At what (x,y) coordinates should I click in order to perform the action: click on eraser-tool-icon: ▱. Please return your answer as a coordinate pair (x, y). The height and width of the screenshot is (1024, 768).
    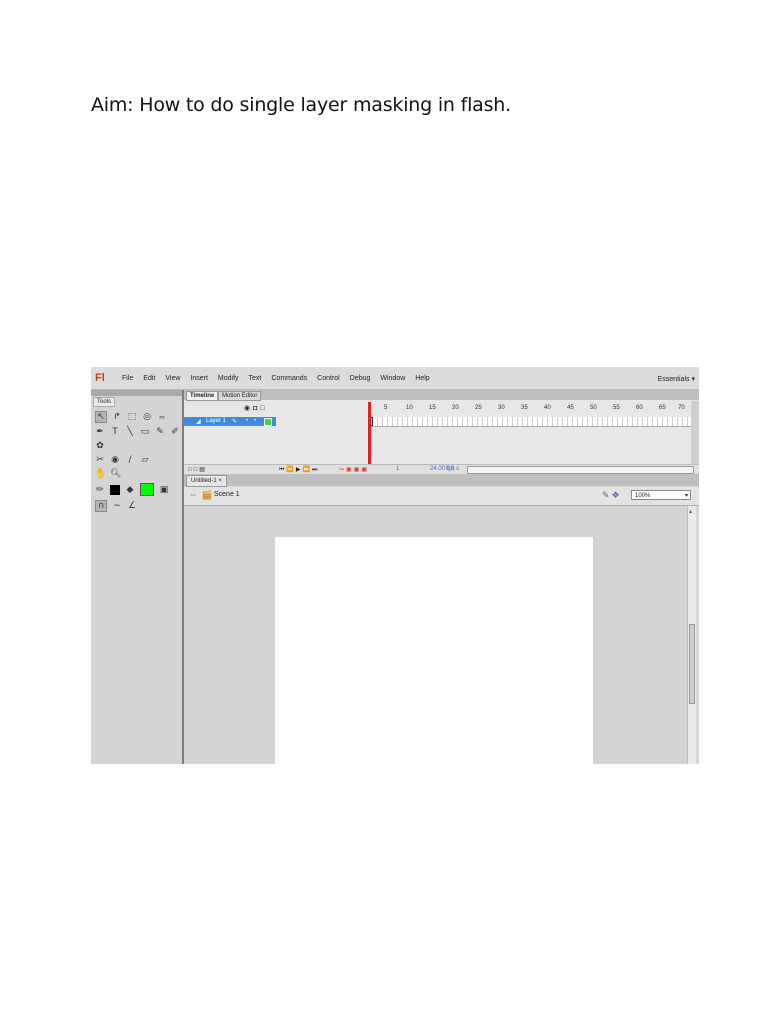
    Looking at the image, I should click on (145, 460).